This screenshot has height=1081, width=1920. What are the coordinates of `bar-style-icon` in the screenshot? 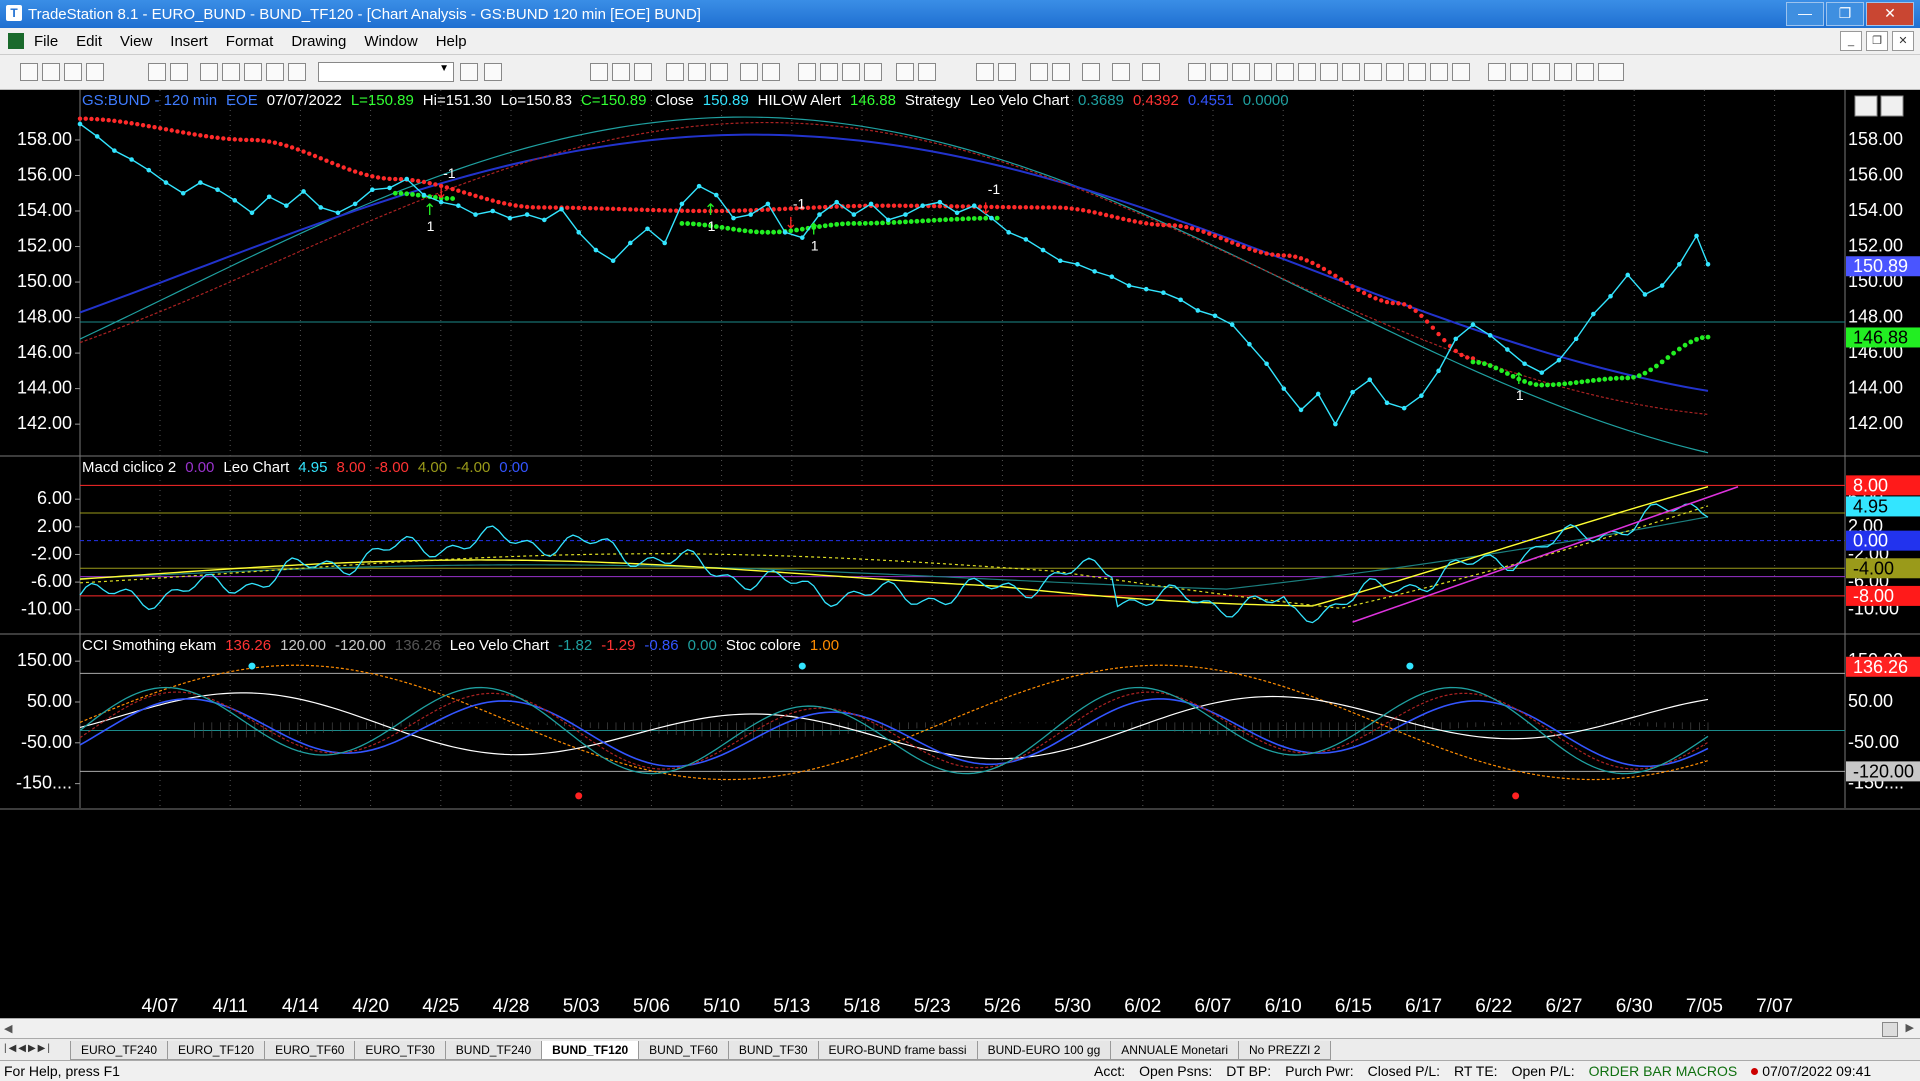 It's located at (829, 72).